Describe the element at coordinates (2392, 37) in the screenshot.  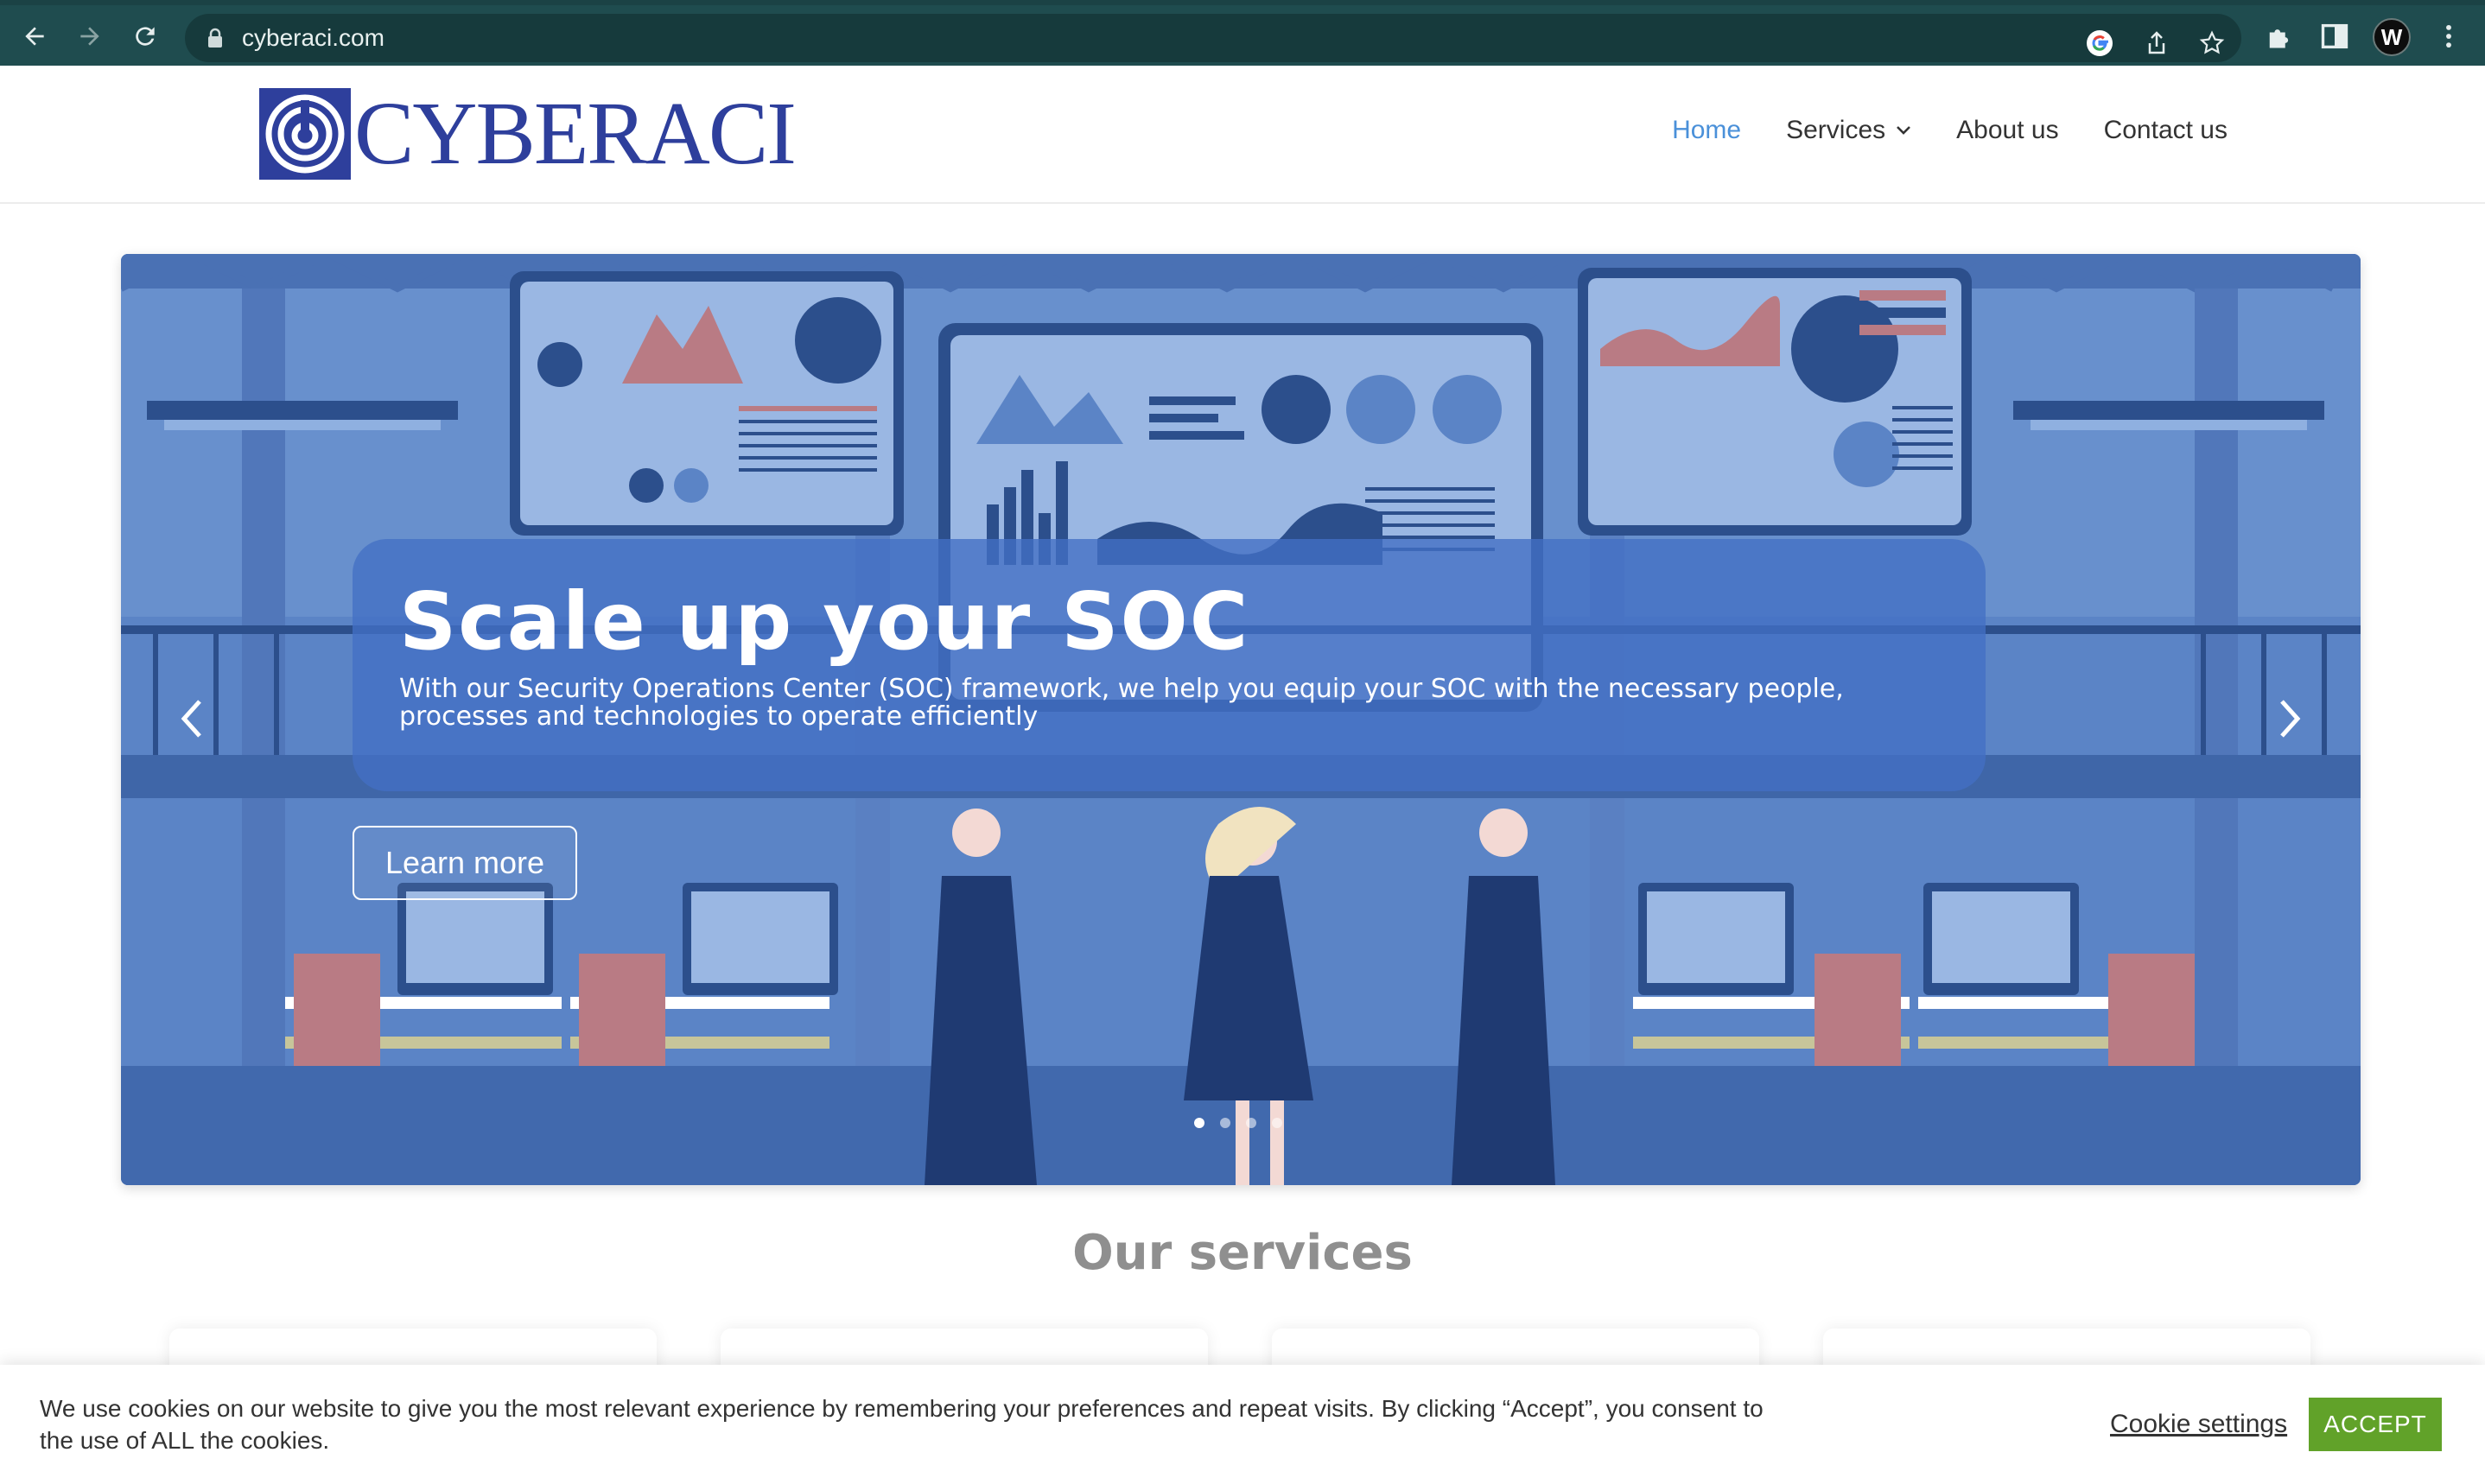
I see `profile-avatar: W` at that location.